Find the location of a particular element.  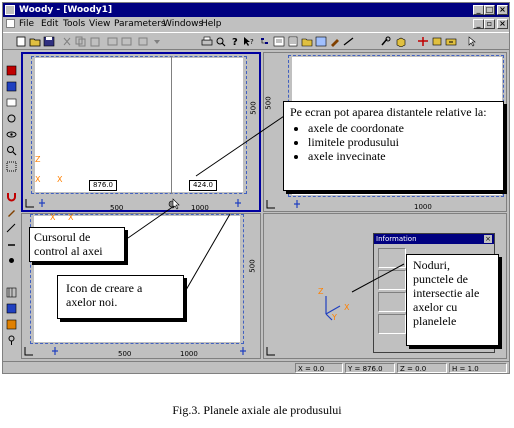

print-preview-icon is located at coordinates (221, 41).